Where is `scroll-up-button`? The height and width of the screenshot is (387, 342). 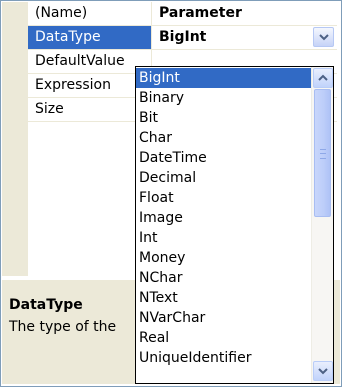
scroll-up-button is located at coordinates (323, 78).